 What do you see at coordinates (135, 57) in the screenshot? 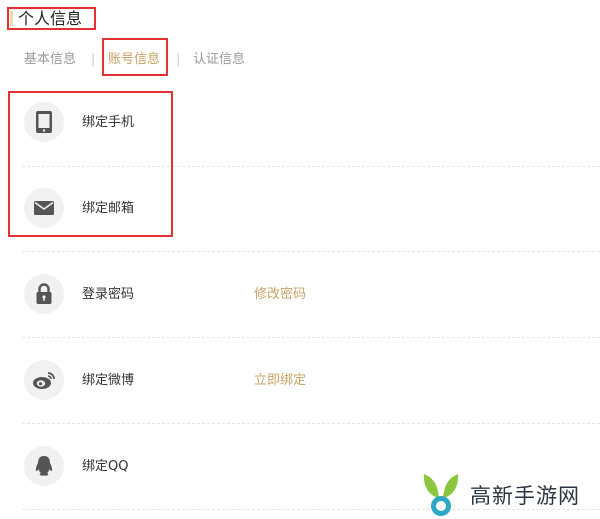
I see `tab-highlight-box` at bounding box center [135, 57].